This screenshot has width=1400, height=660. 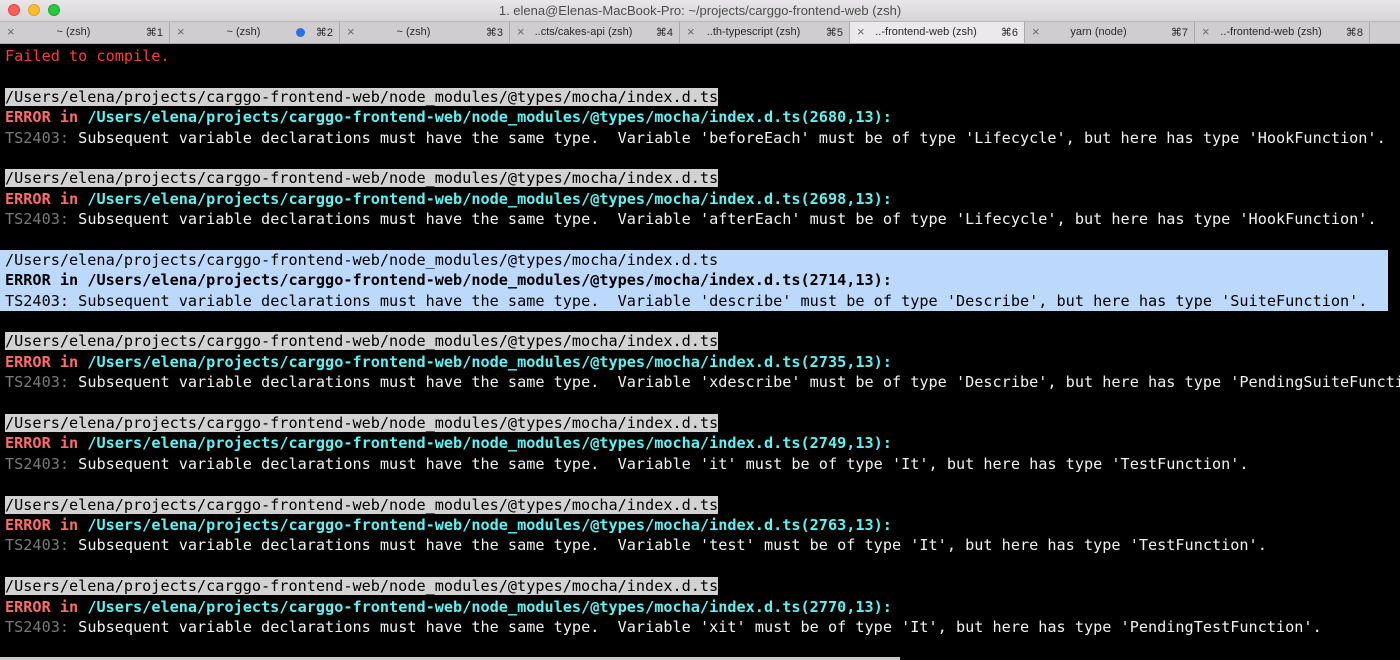 I want to click on tab-2: × ~ (zsh) ⌘2, so click(x=255, y=32).